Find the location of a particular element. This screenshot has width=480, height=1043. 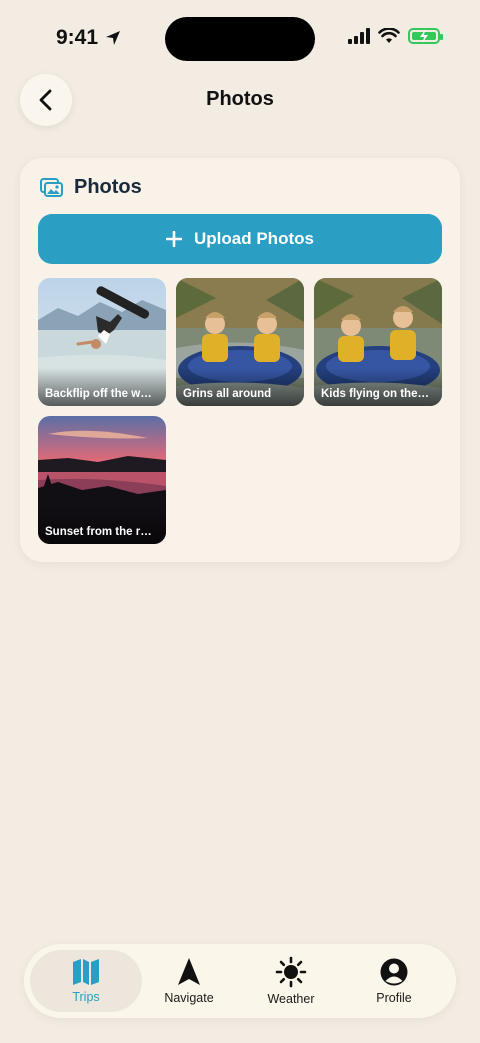

card-header: Photos is located at coordinates (91, 187).